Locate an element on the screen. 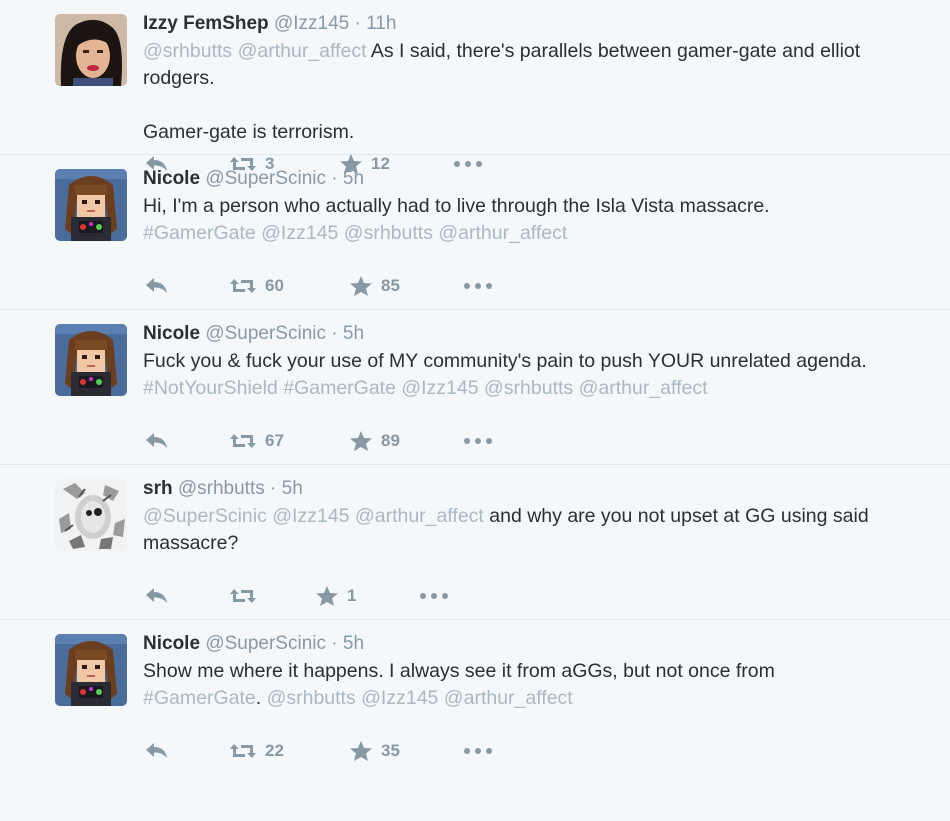 This screenshot has width=950, height=821. tweet-header: srh @srhbutts · 5h is located at coordinates (223, 489).